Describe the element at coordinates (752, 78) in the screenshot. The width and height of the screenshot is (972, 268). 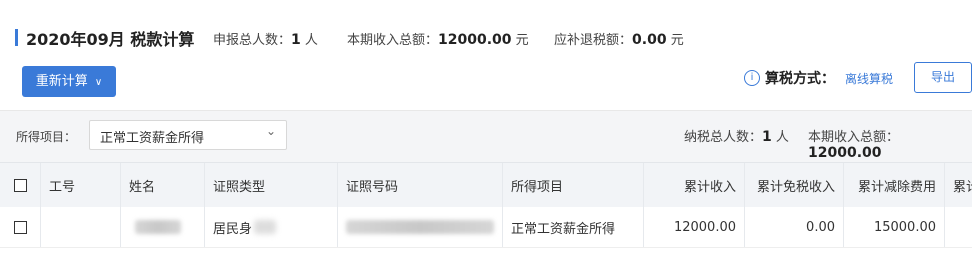
I see `info-icon: i` at that location.